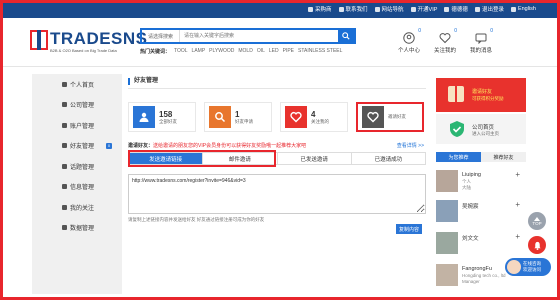 The width and height of the screenshot is (560, 300). What do you see at coordinates (409, 41) in the screenshot?
I see `personal-center-link: 0 个人中心` at bounding box center [409, 41].